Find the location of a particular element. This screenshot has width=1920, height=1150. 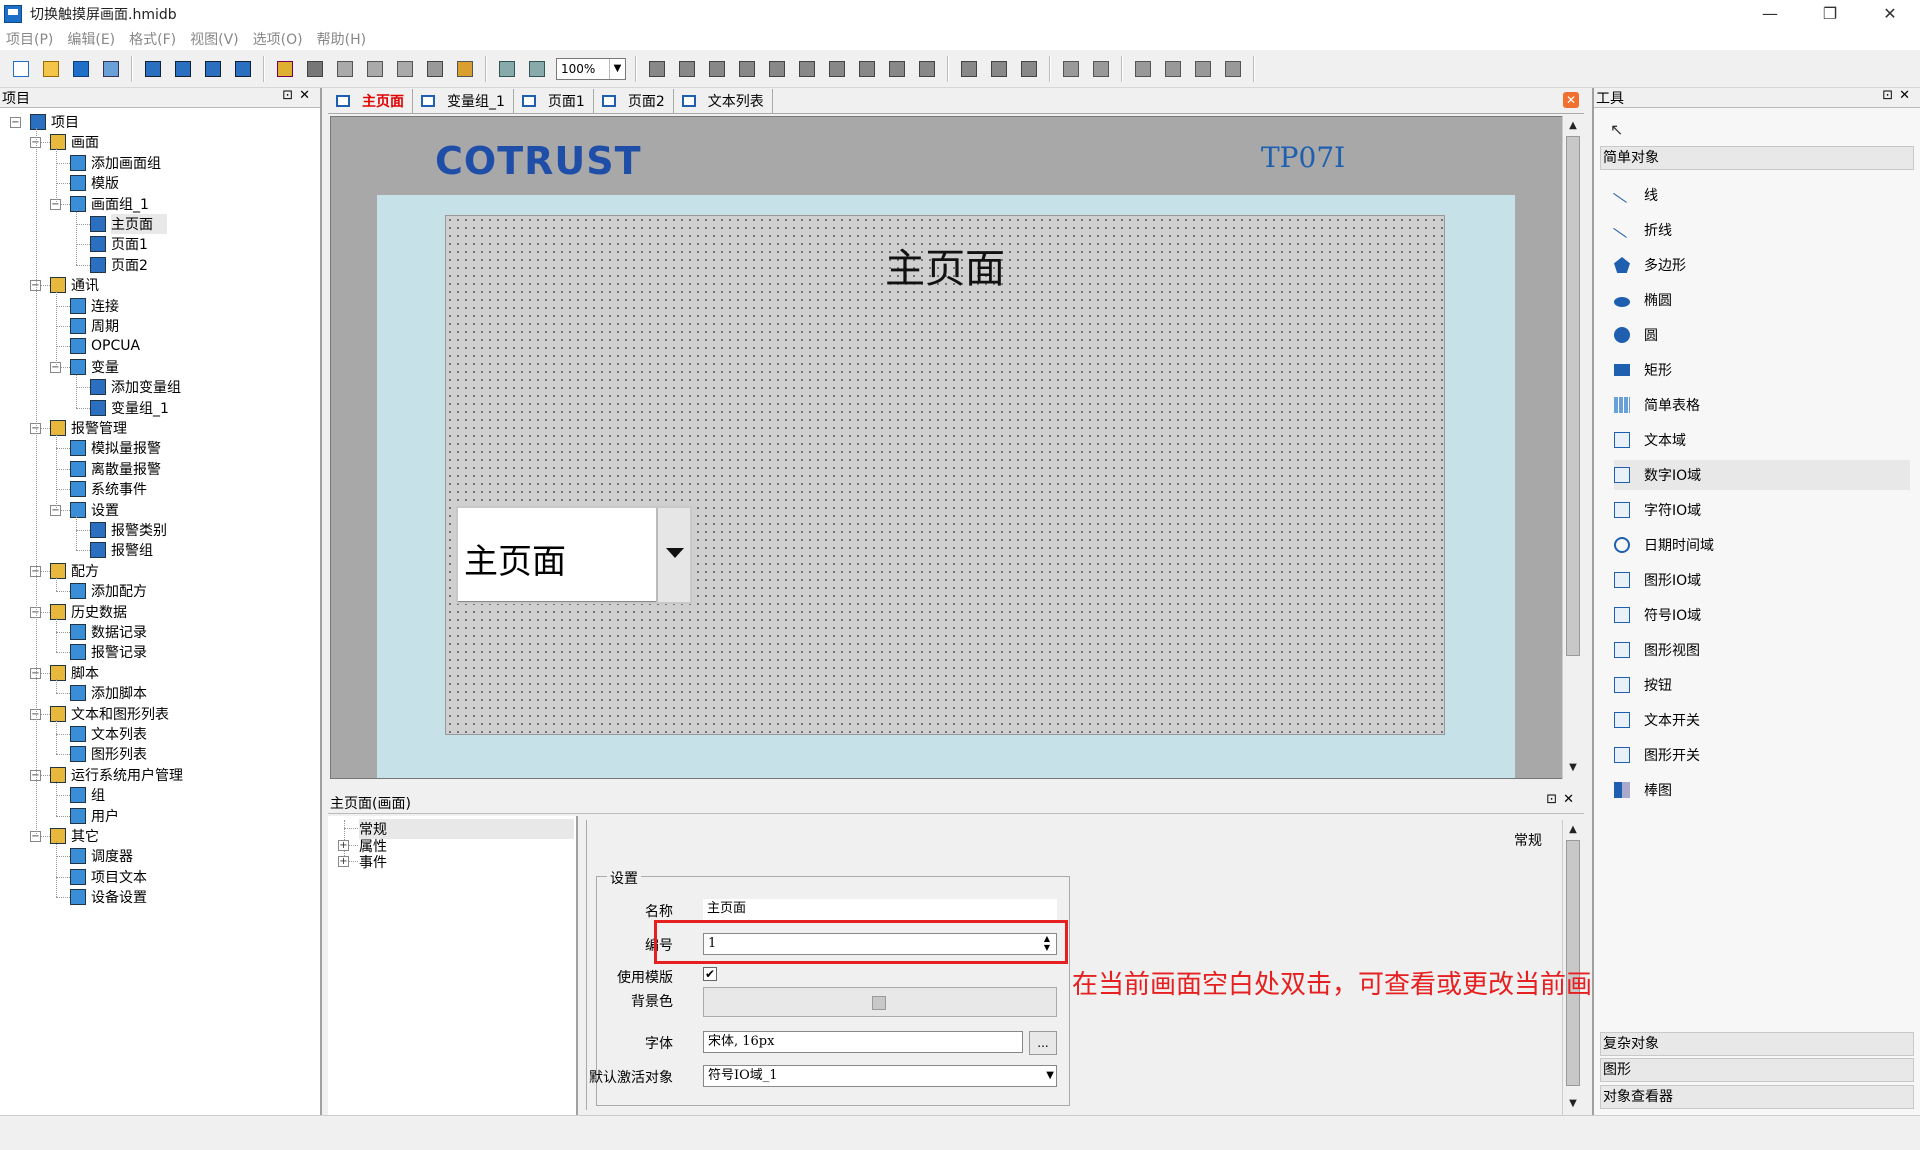

download-icon is located at coordinates (183, 69).